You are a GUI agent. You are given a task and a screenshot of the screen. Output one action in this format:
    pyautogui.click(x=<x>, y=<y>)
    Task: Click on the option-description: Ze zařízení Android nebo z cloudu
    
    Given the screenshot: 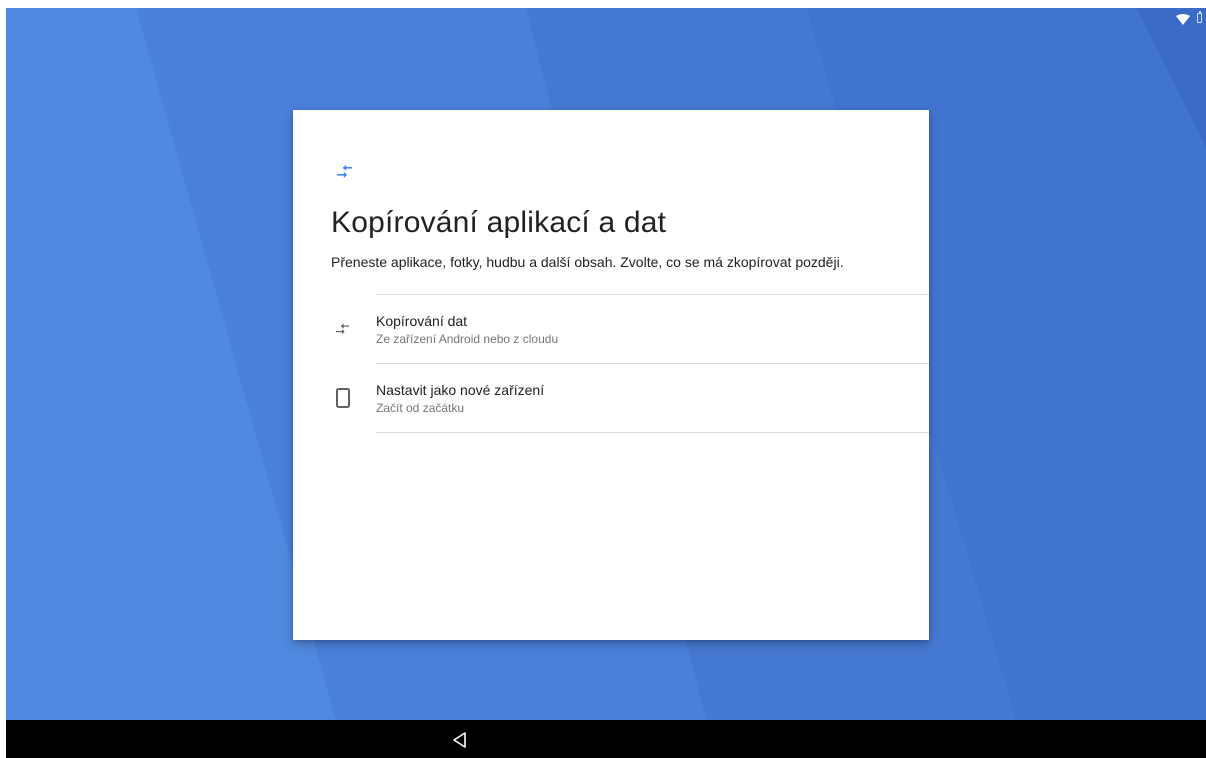 What is the action you would take?
    pyautogui.click(x=467, y=339)
    